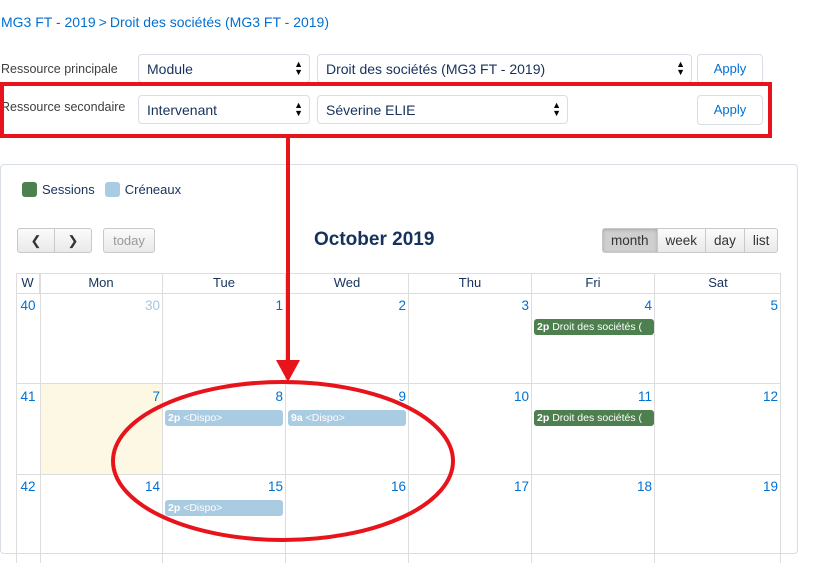 The width and height of the screenshot is (830, 563). What do you see at coordinates (28, 305) in the screenshot?
I see `week-number: 40` at bounding box center [28, 305].